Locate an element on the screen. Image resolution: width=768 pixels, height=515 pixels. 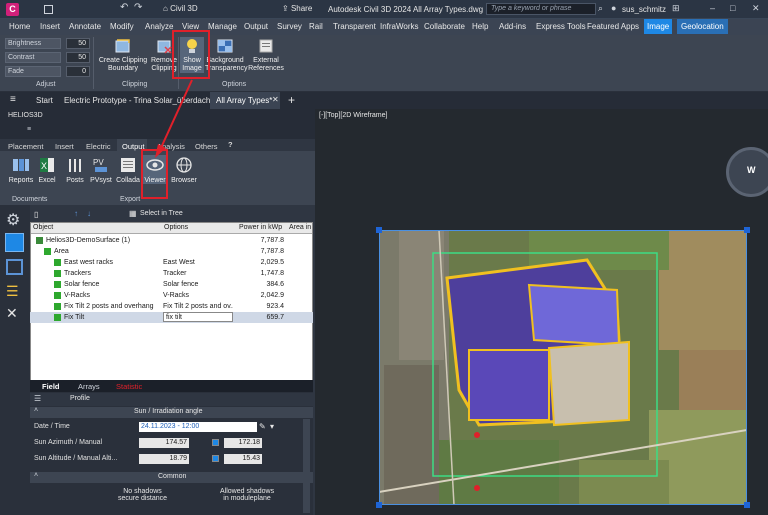
altitude-checkbox is located at coordinates (215, 458).